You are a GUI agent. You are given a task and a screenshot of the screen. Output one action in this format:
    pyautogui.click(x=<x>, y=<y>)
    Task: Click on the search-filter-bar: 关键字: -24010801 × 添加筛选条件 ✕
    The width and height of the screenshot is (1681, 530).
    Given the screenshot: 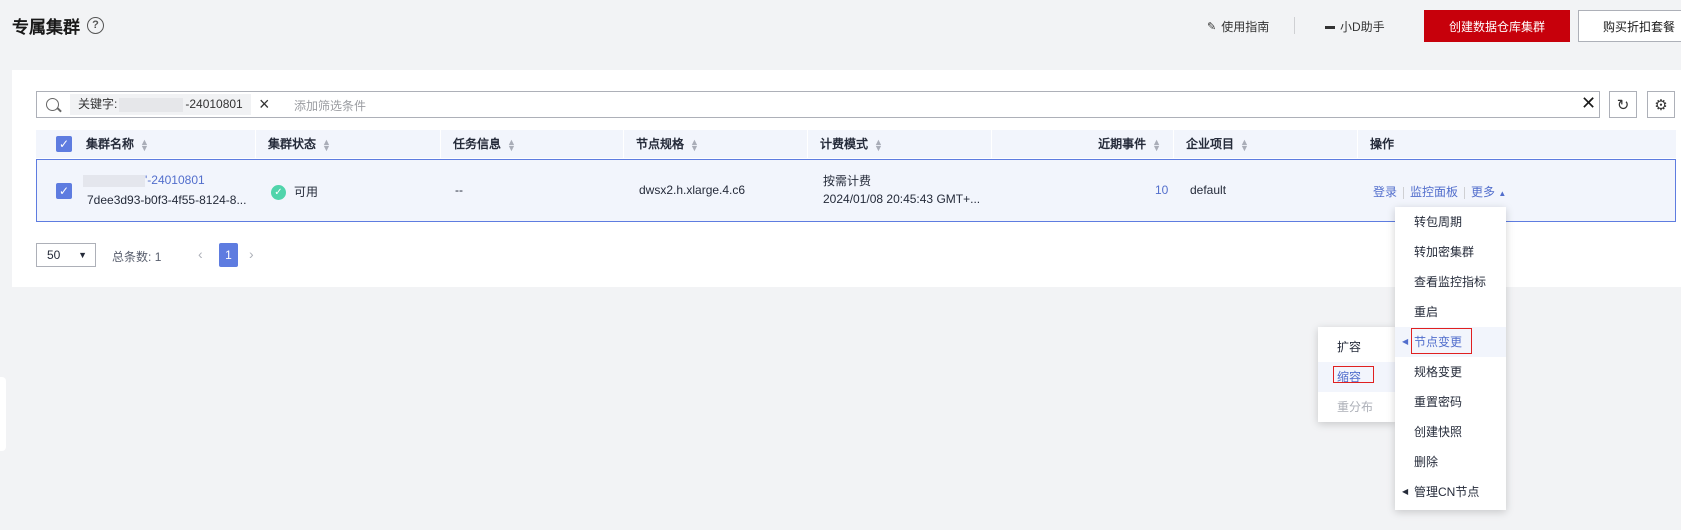 What is the action you would take?
    pyautogui.click(x=818, y=104)
    